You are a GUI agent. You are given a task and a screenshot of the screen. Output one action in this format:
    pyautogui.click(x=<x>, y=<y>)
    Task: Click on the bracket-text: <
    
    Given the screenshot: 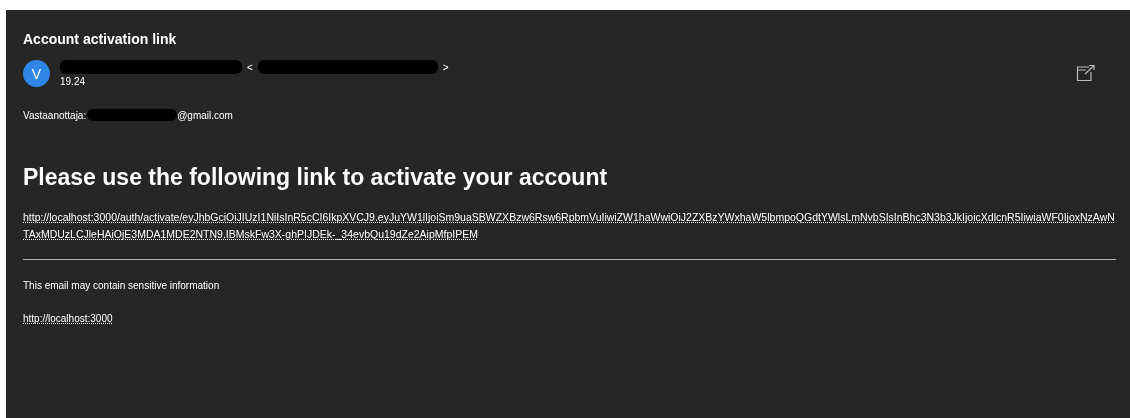 What is the action you would take?
    pyautogui.click(x=250, y=67)
    